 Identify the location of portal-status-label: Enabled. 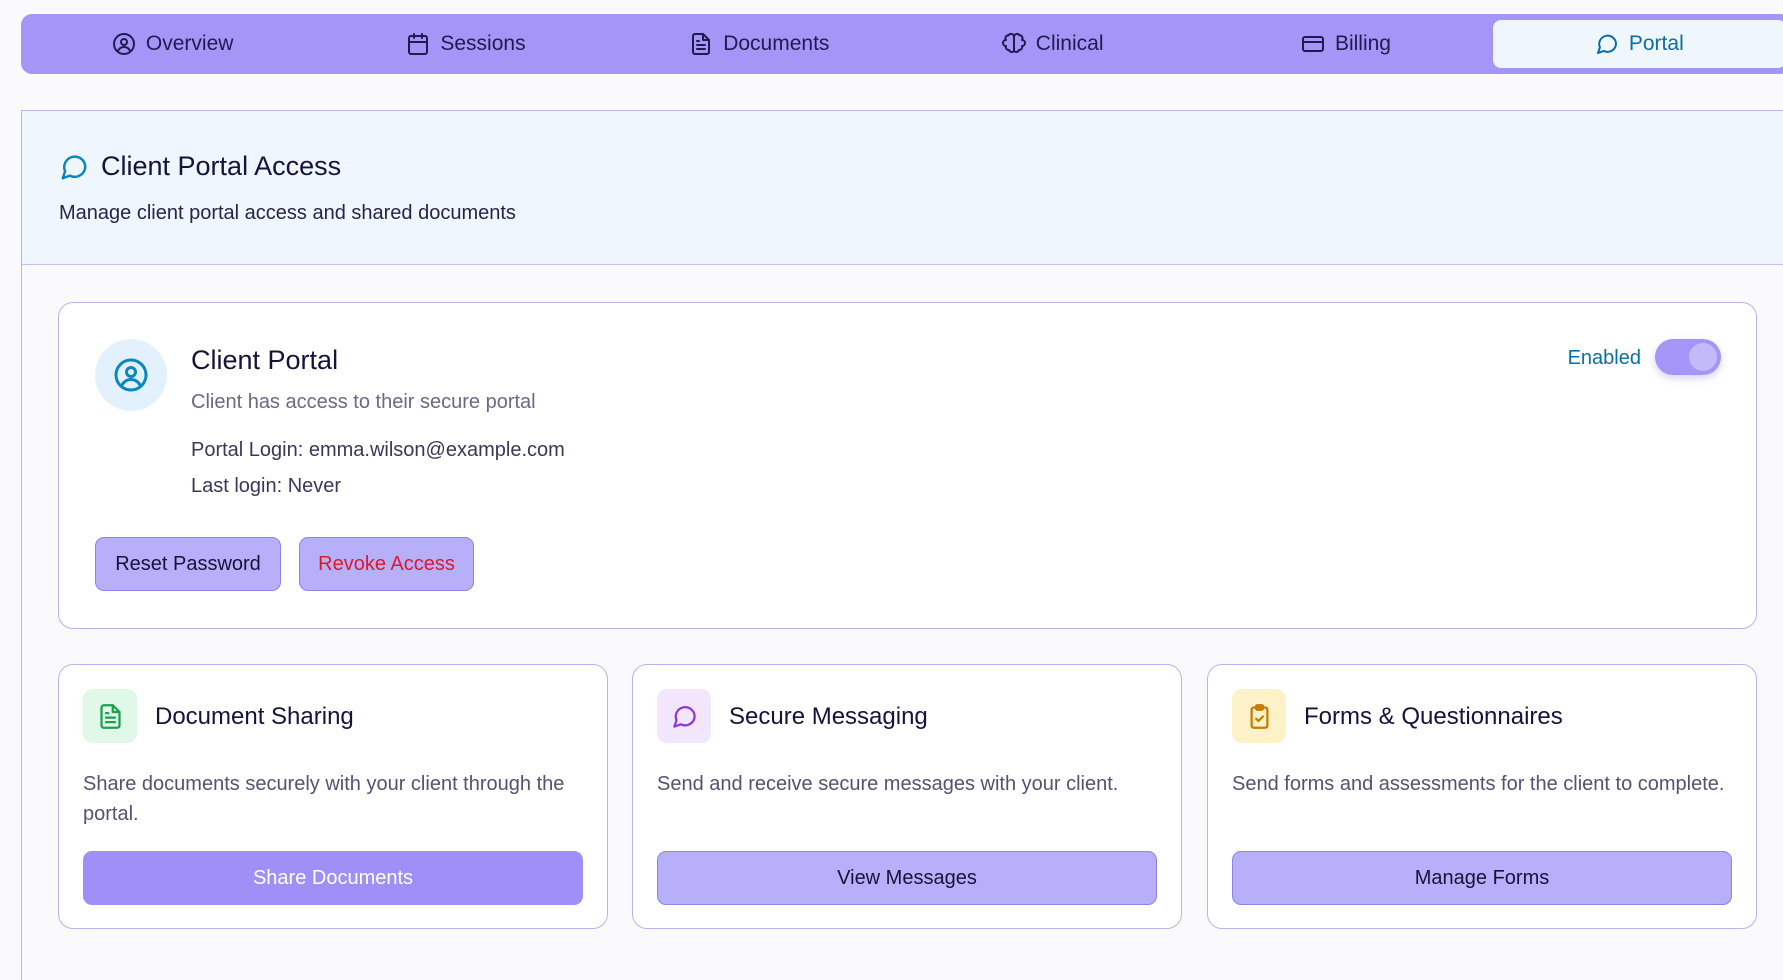
(1604, 358).